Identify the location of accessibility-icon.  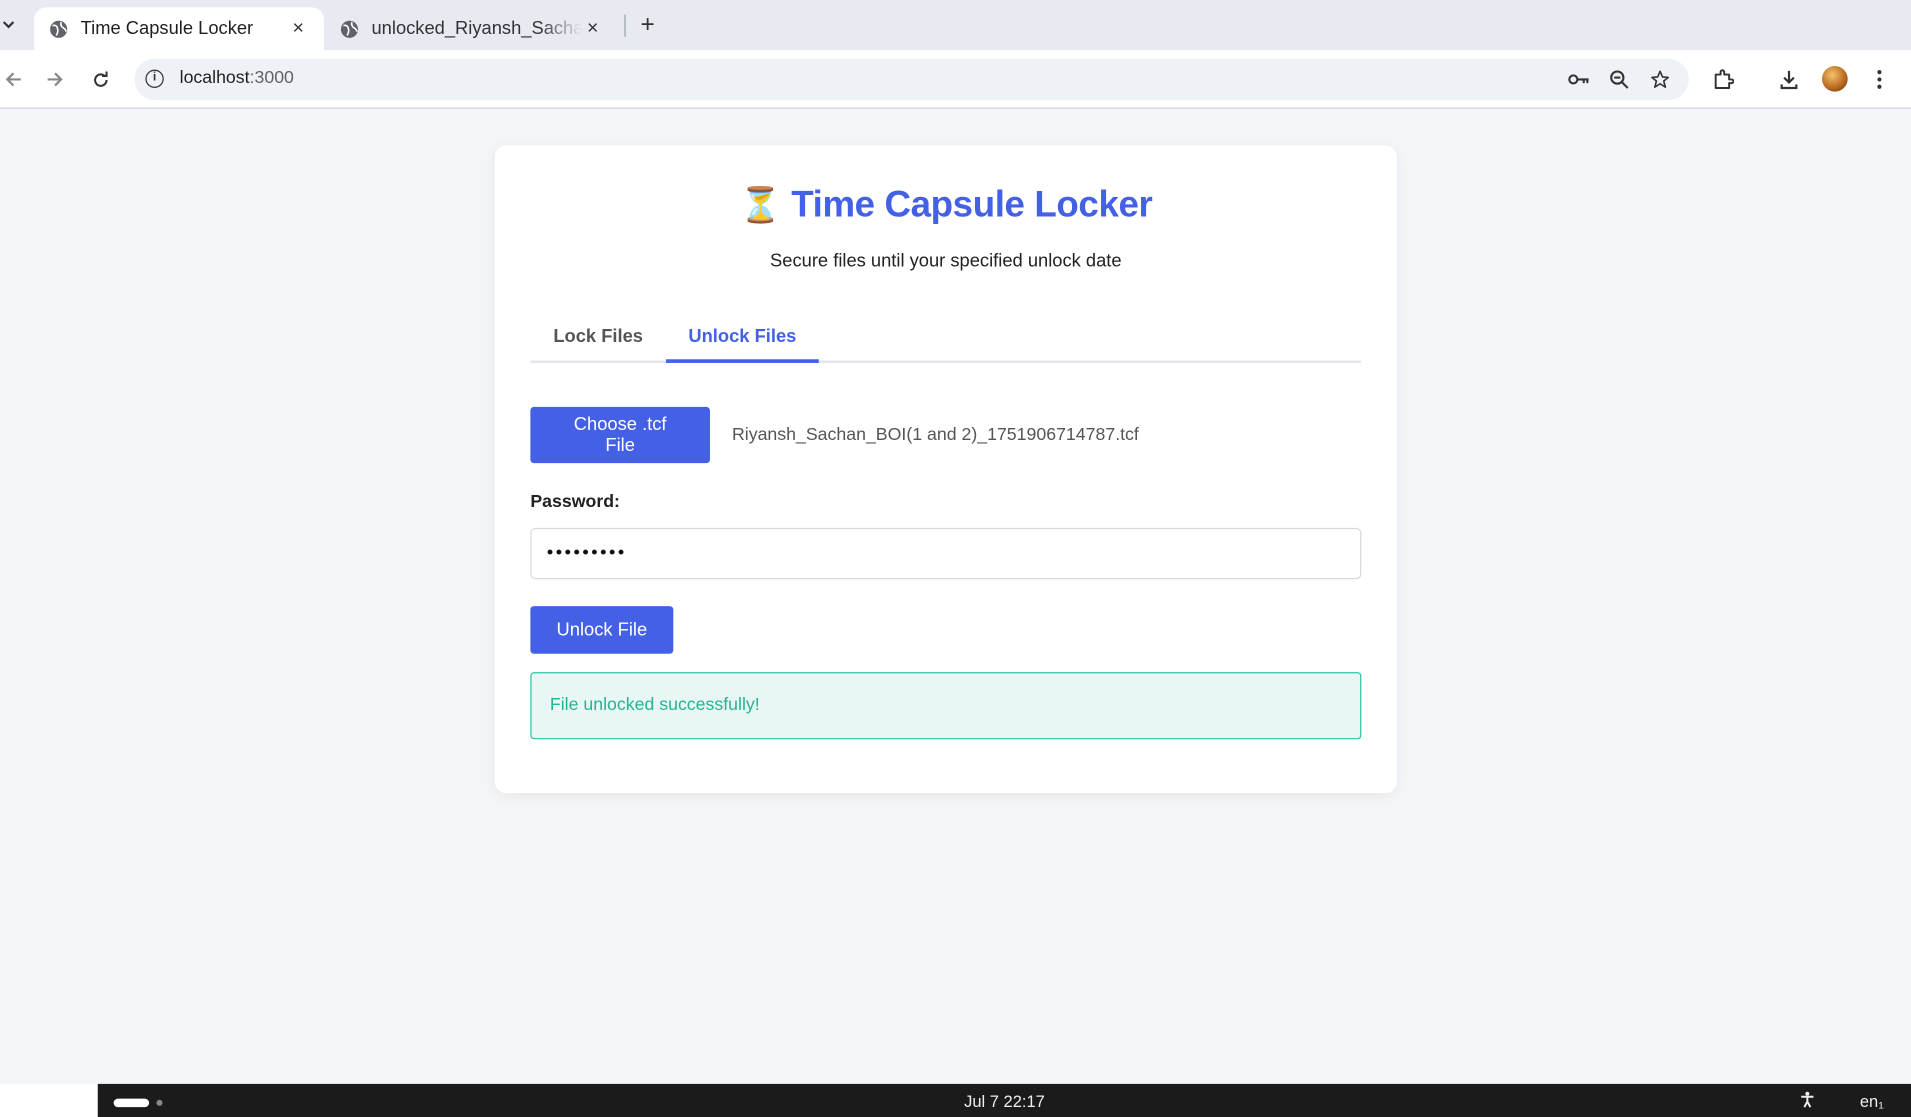
(1807, 1102).